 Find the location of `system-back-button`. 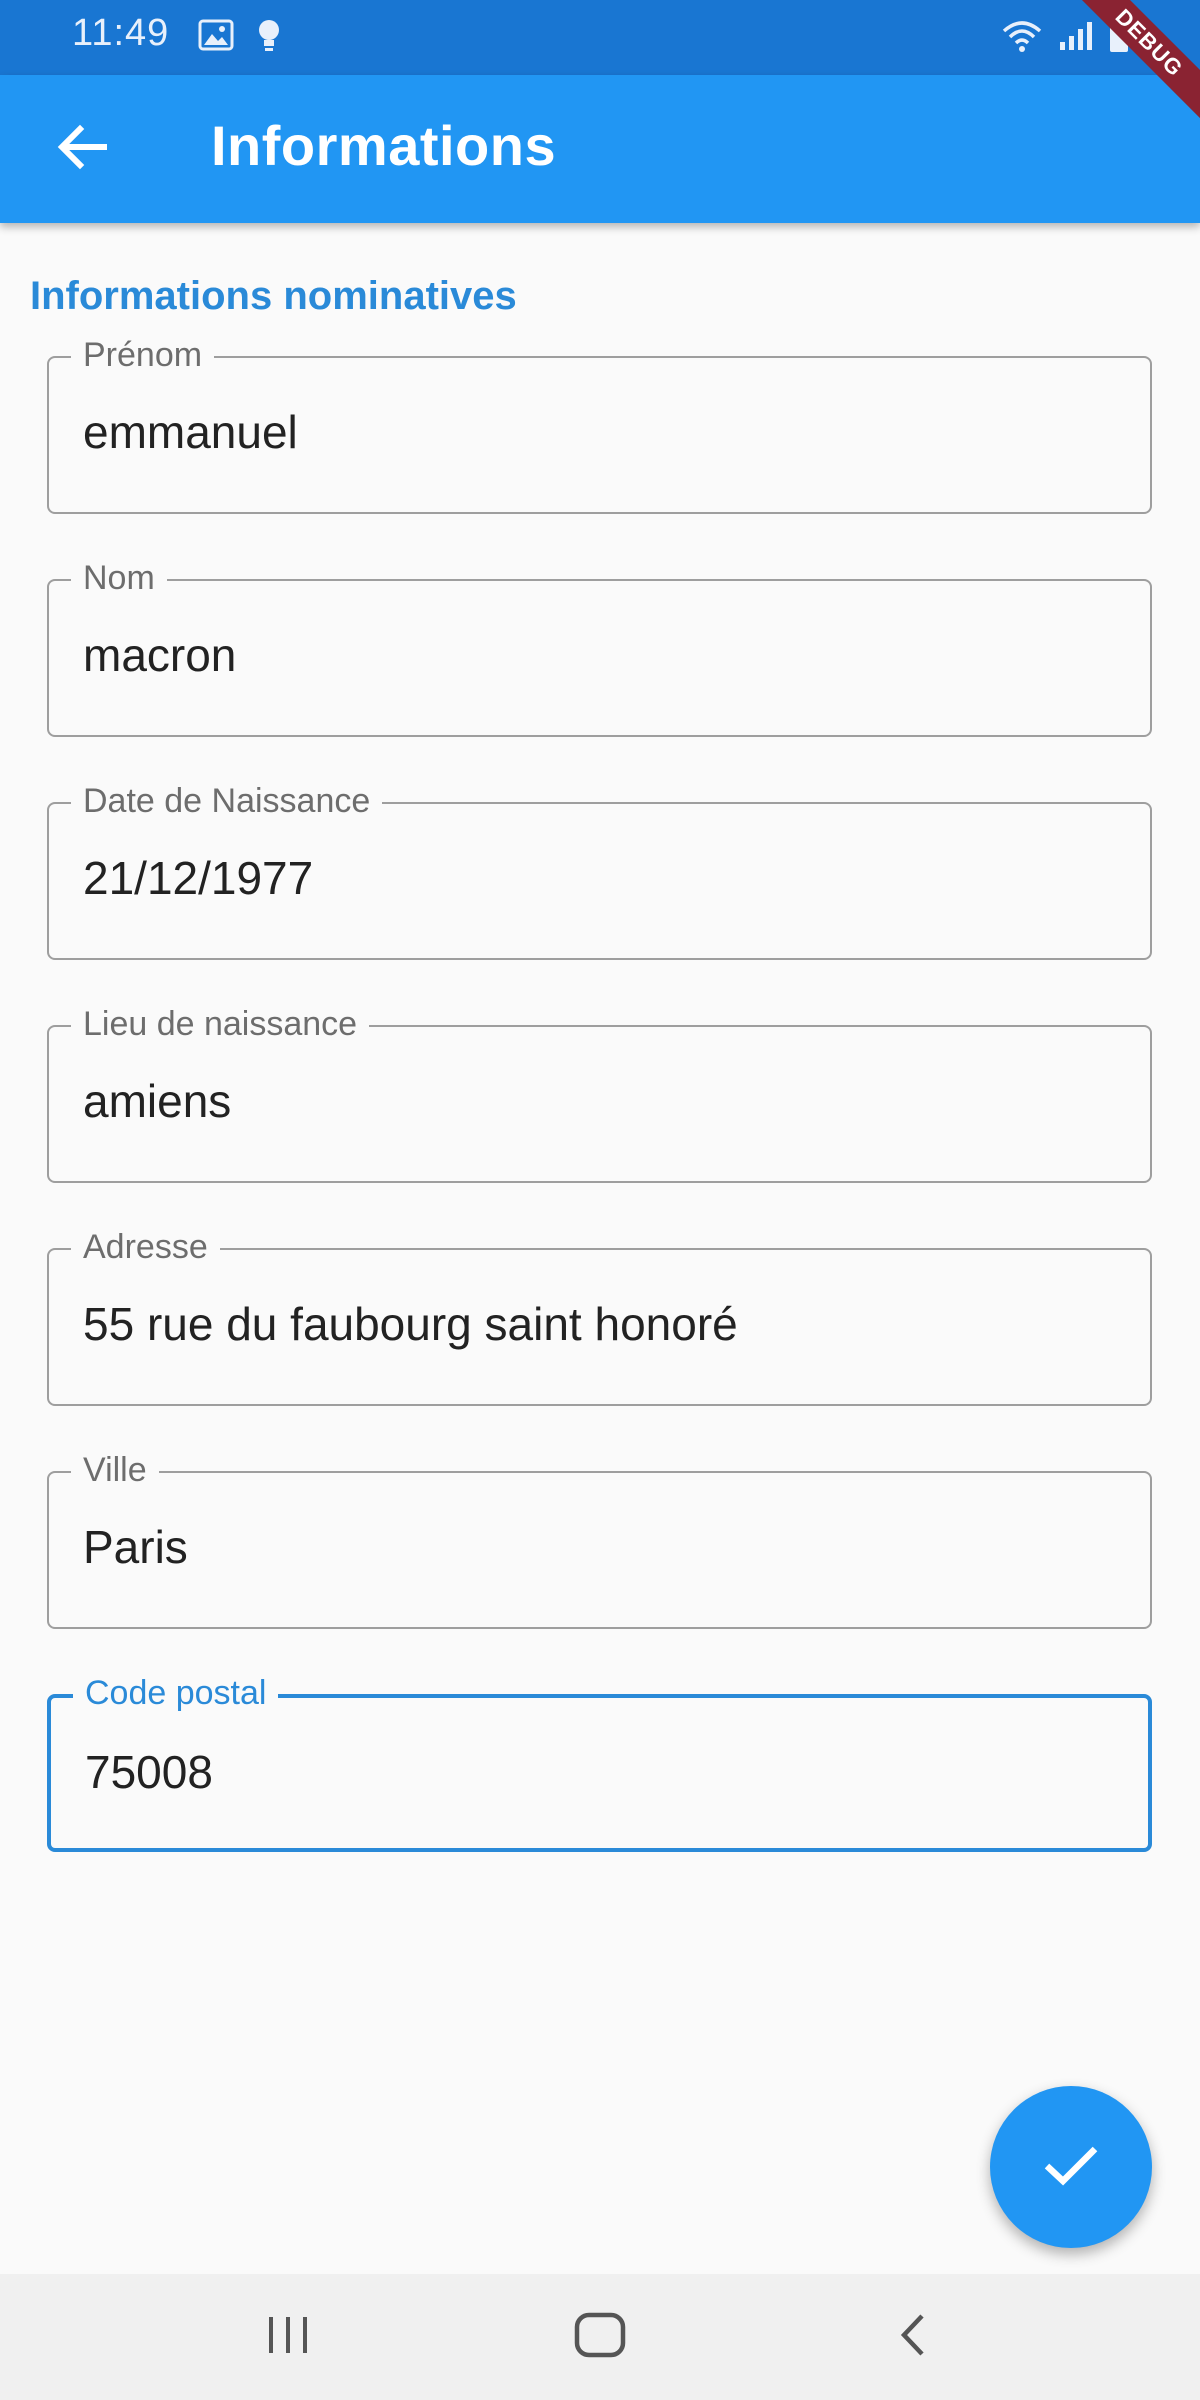

system-back-button is located at coordinates (912, 2337).